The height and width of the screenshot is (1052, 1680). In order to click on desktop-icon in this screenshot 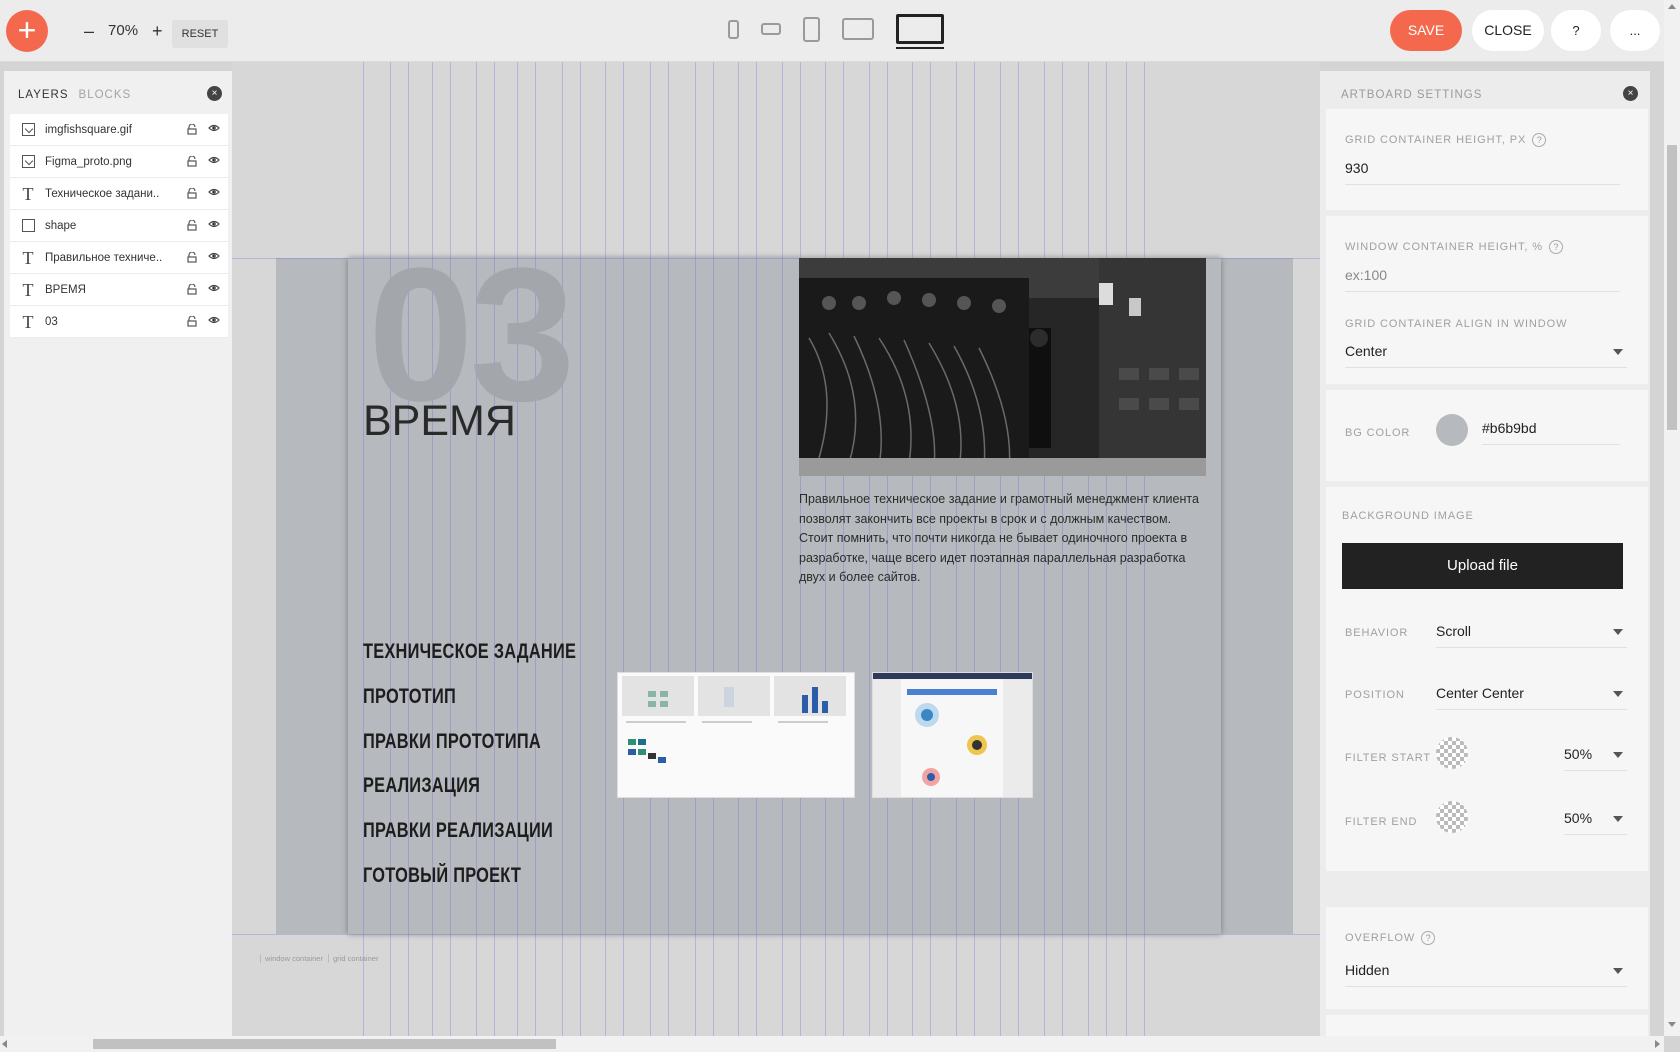, I will do `click(920, 31)`.